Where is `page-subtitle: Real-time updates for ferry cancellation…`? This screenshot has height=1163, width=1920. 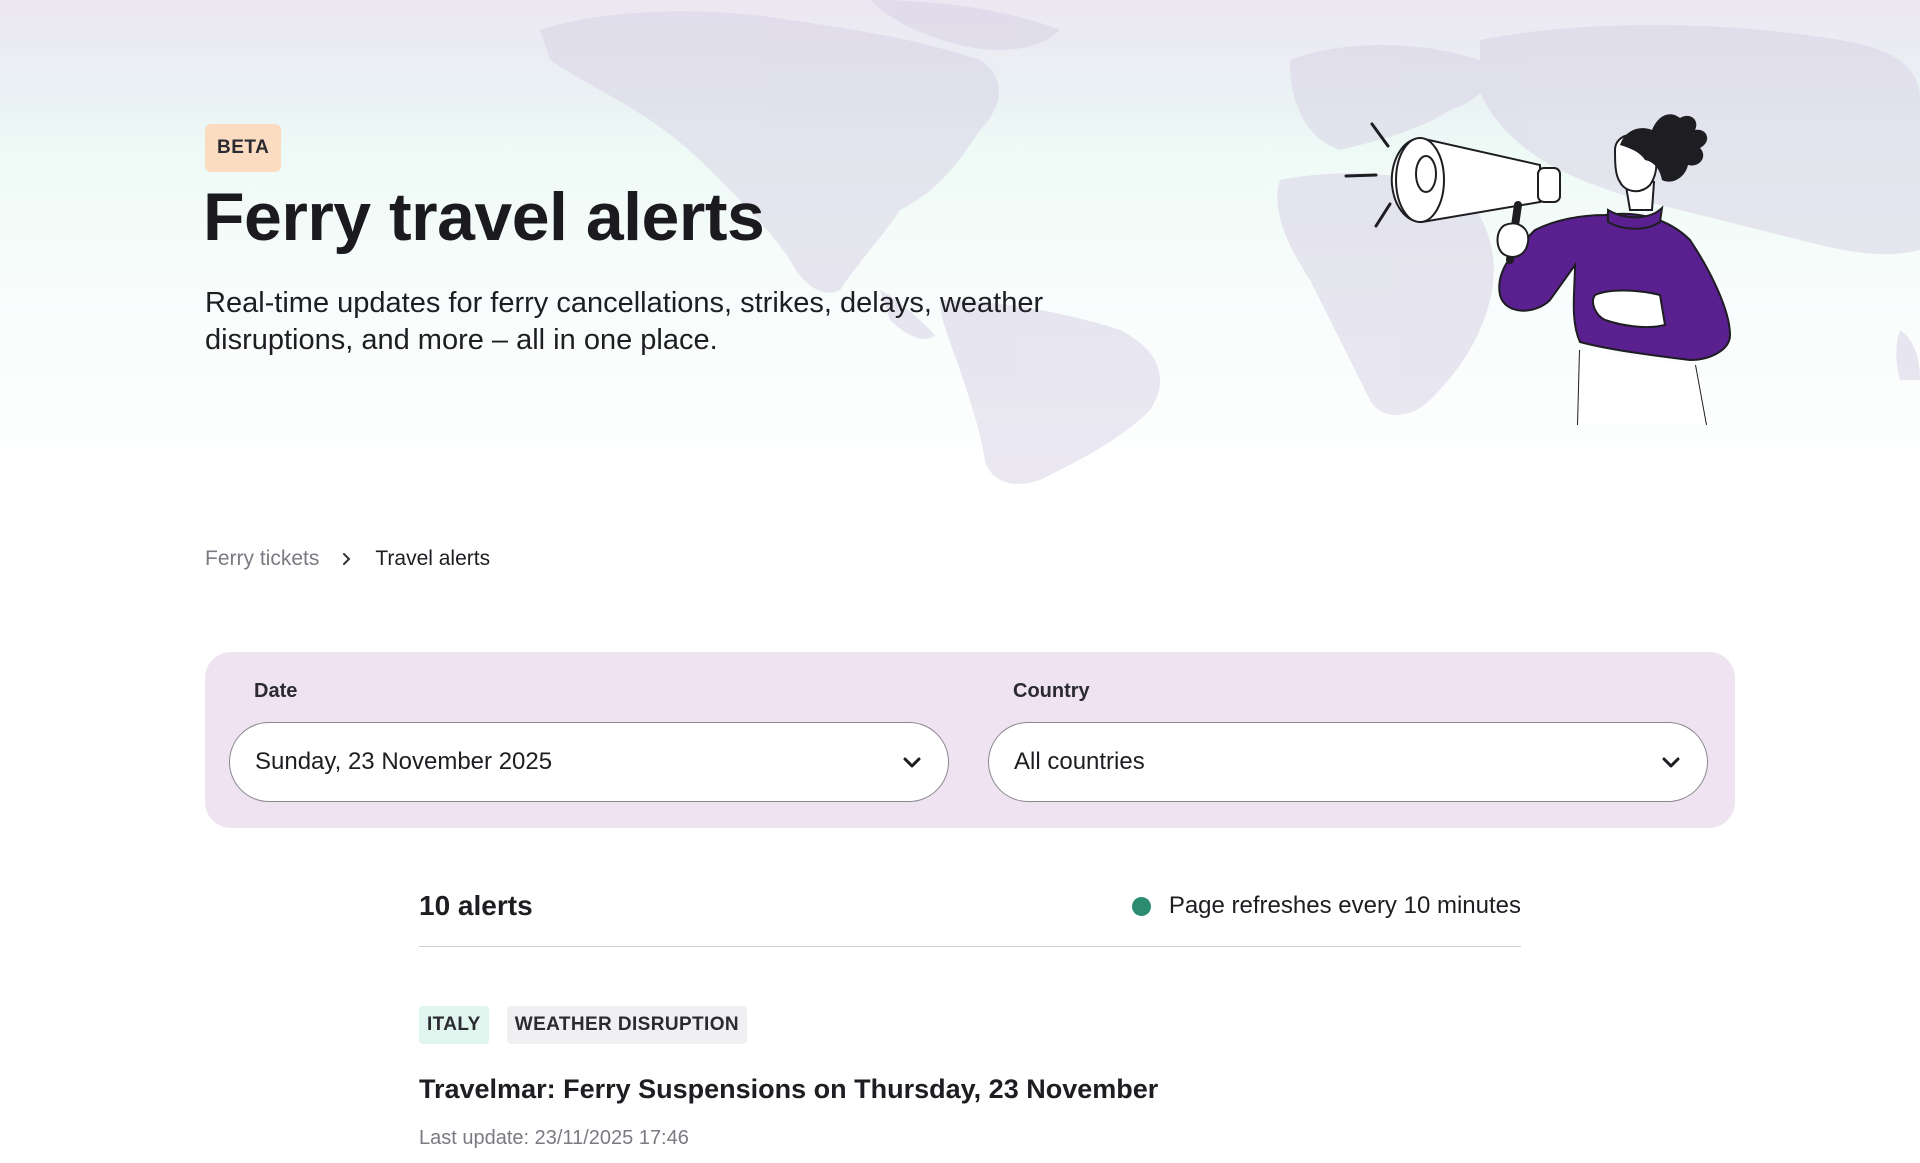 page-subtitle: Real-time updates for ferry cancellation… is located at coordinates (624, 321).